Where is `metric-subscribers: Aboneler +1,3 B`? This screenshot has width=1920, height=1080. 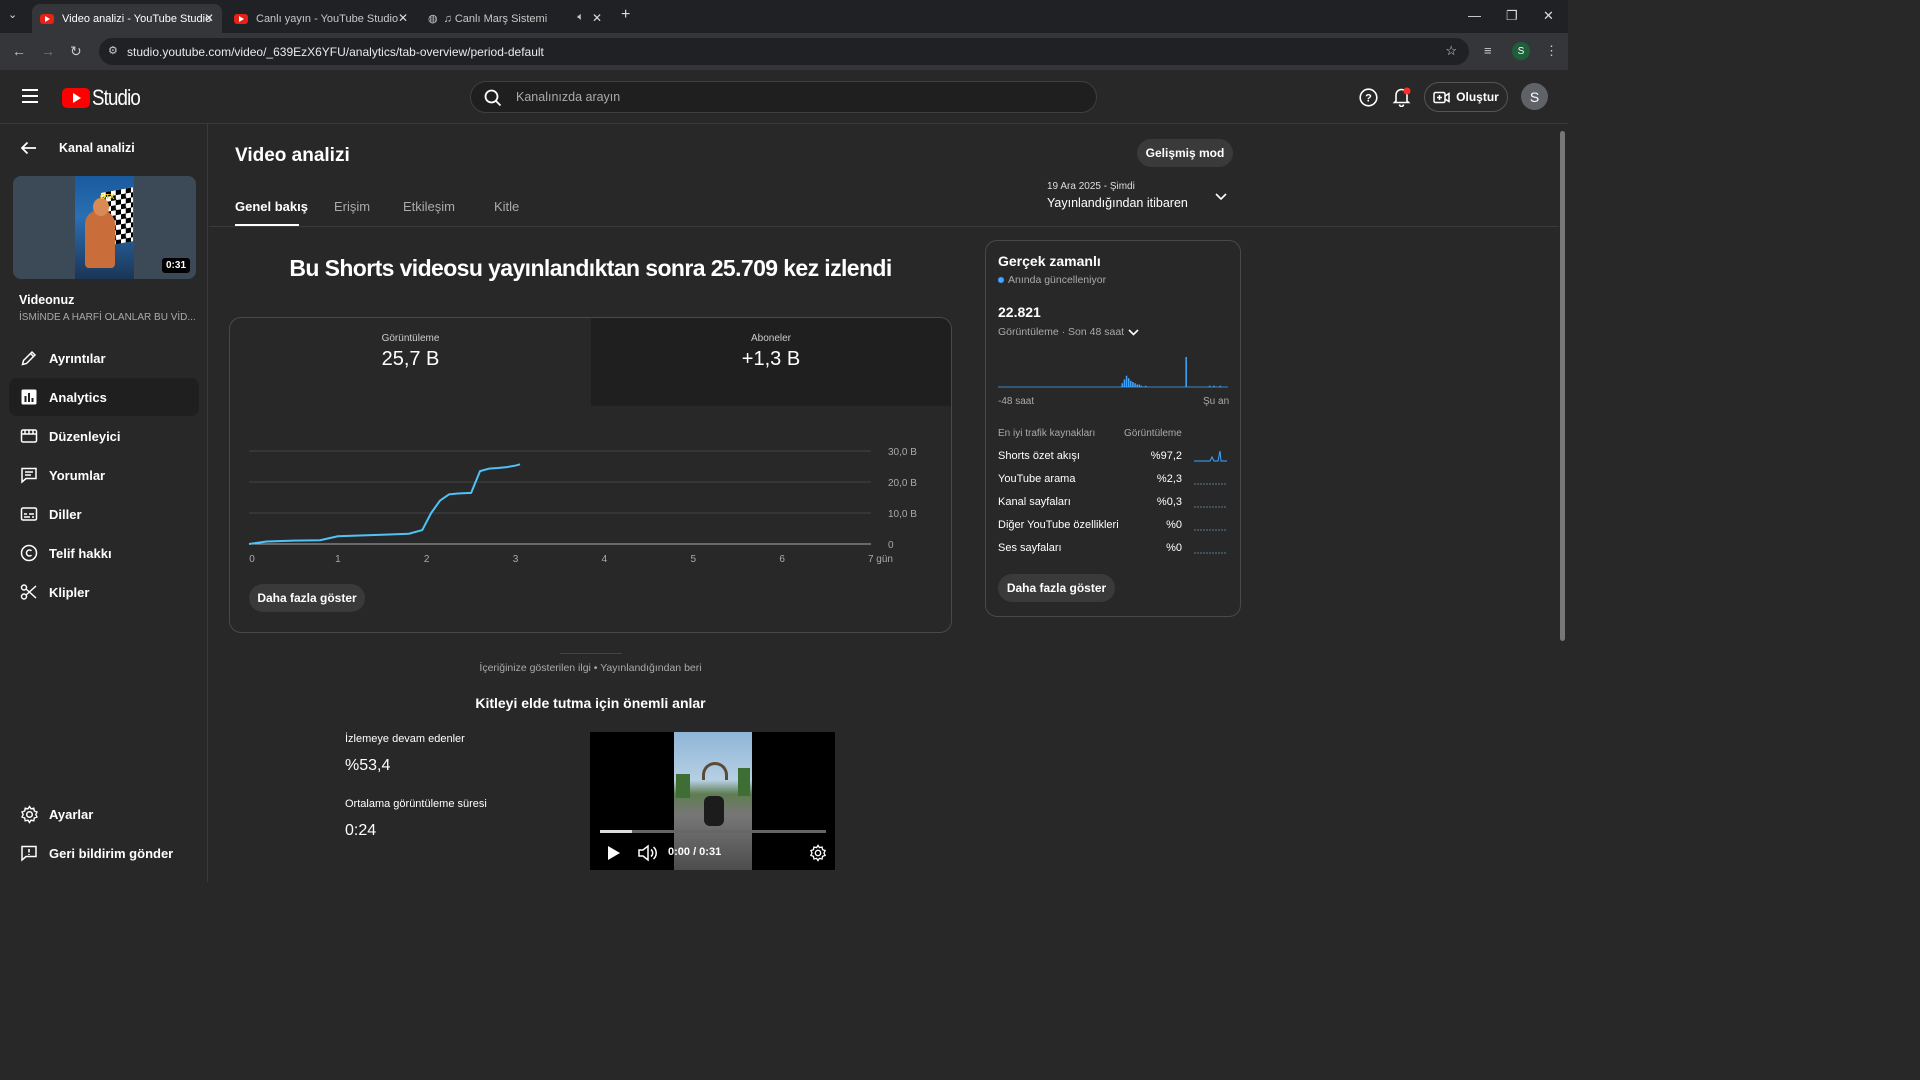 metric-subscribers: Aboneler +1,3 B is located at coordinates (771, 362).